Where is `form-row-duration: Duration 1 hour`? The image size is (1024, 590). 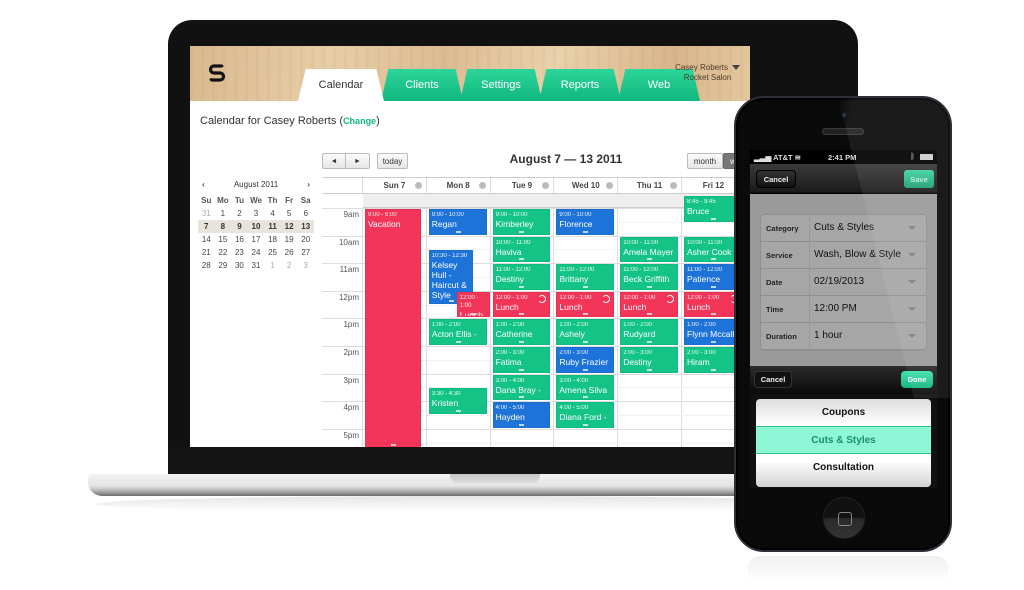 form-row-duration: Duration 1 hour is located at coordinates (843, 336).